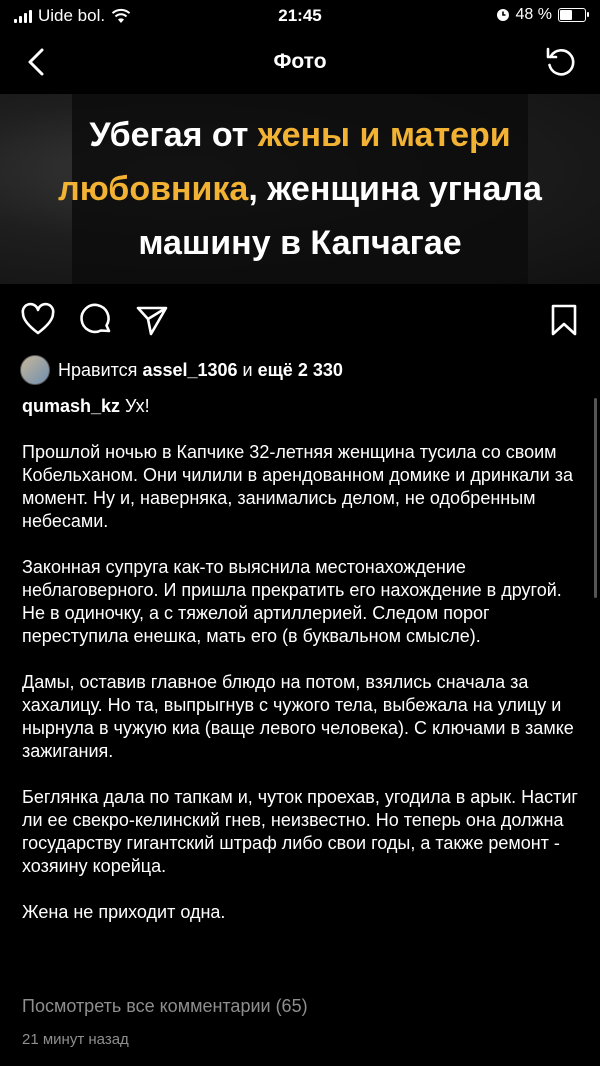 Image resolution: width=600 pixels, height=1066 pixels. What do you see at coordinates (564, 320) in the screenshot?
I see `bookmark-icon` at bounding box center [564, 320].